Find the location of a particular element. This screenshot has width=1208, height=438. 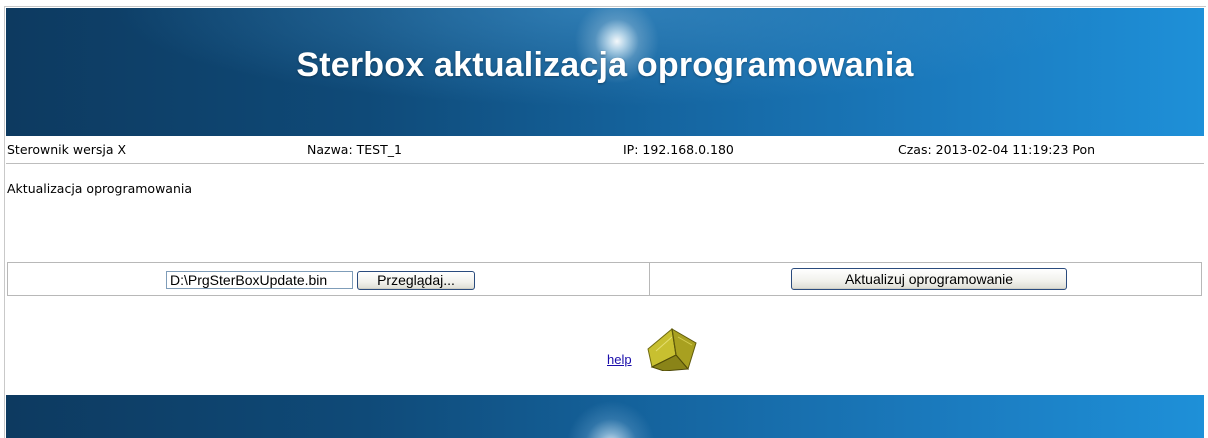

help-link: help is located at coordinates (619, 359).